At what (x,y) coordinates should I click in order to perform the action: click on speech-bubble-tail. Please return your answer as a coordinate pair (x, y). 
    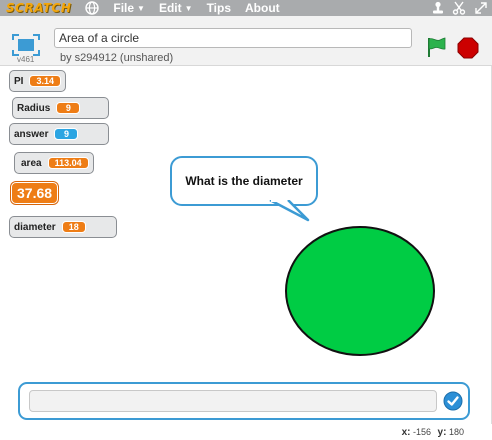
    Looking at the image, I should click on (289, 211).